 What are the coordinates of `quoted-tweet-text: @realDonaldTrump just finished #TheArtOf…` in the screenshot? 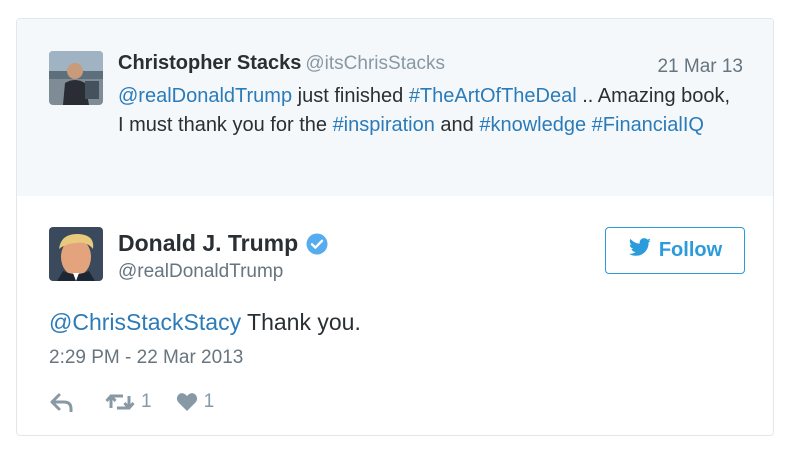 It's located at (428, 111).